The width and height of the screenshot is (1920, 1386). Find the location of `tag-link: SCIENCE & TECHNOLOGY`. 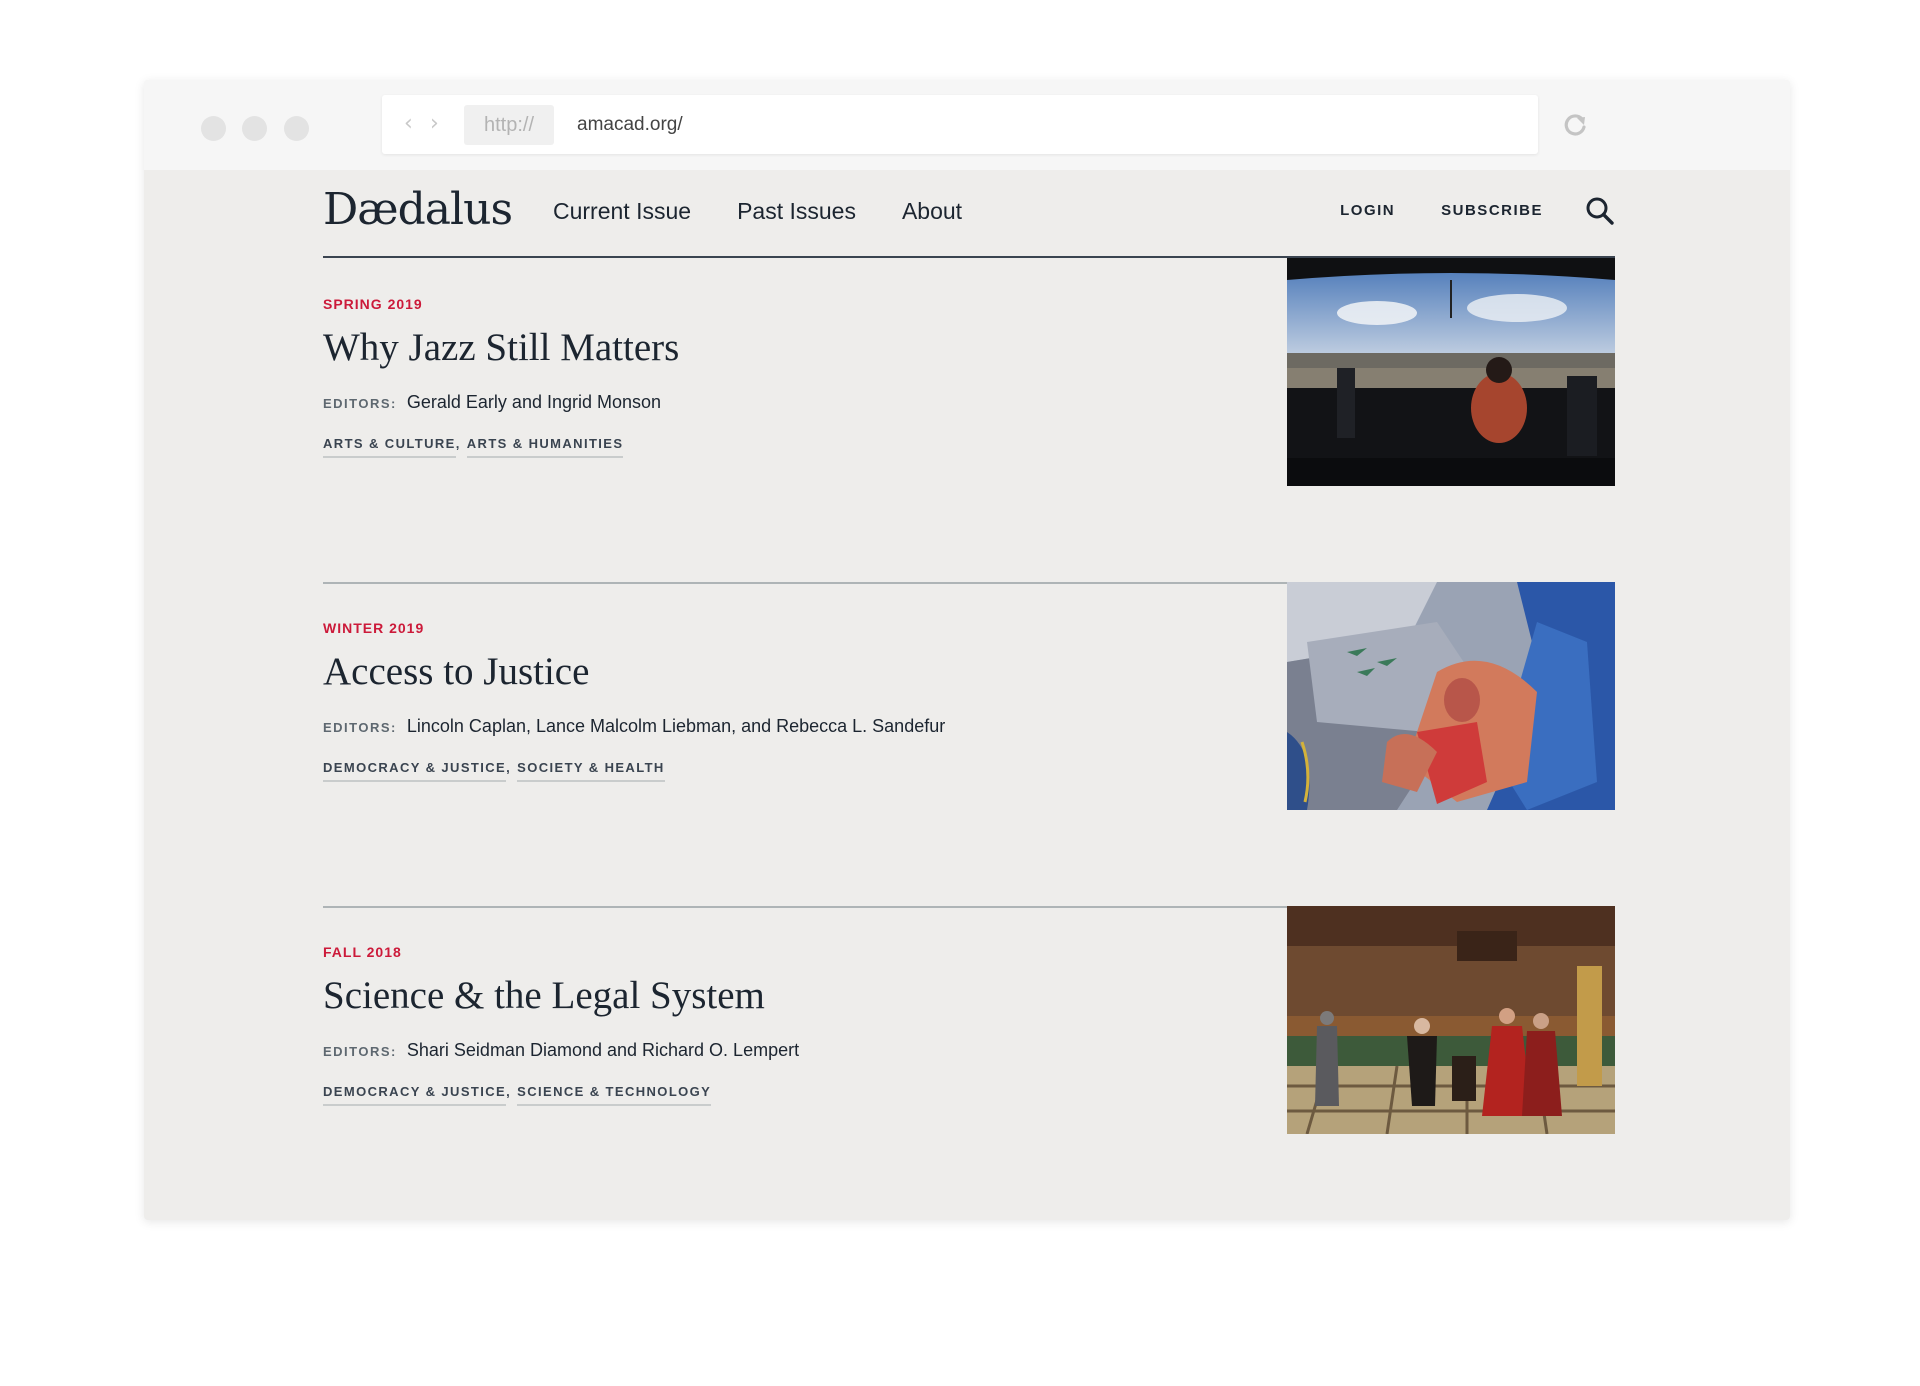

tag-link: SCIENCE & TECHNOLOGY is located at coordinates (614, 1094).